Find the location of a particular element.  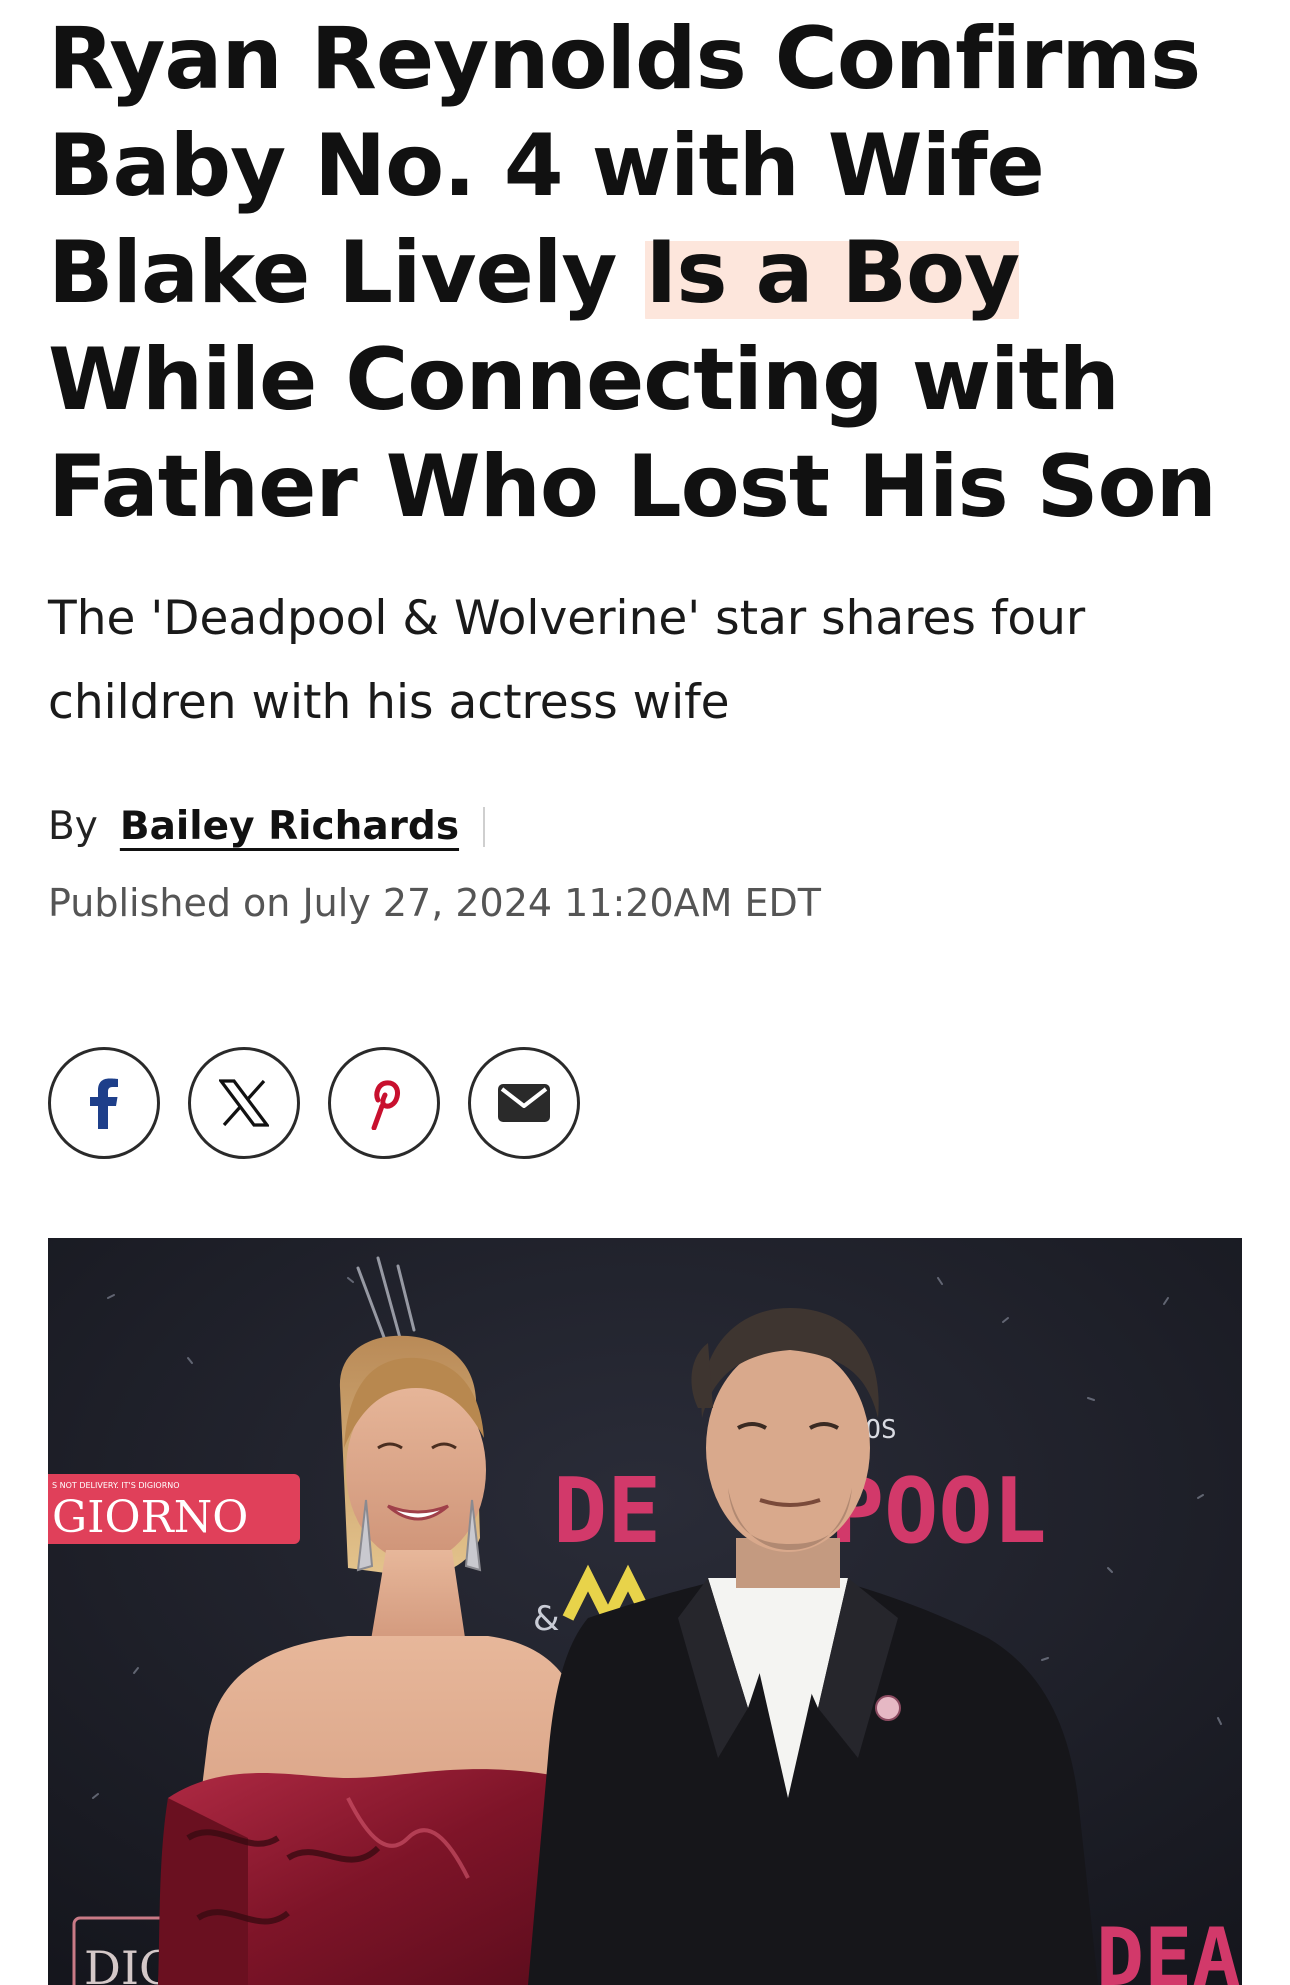

author-link: Bailey Richards is located at coordinates (289, 827).